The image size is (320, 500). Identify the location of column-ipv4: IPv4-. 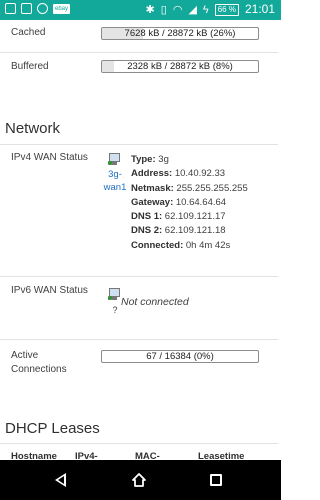
(86, 455).